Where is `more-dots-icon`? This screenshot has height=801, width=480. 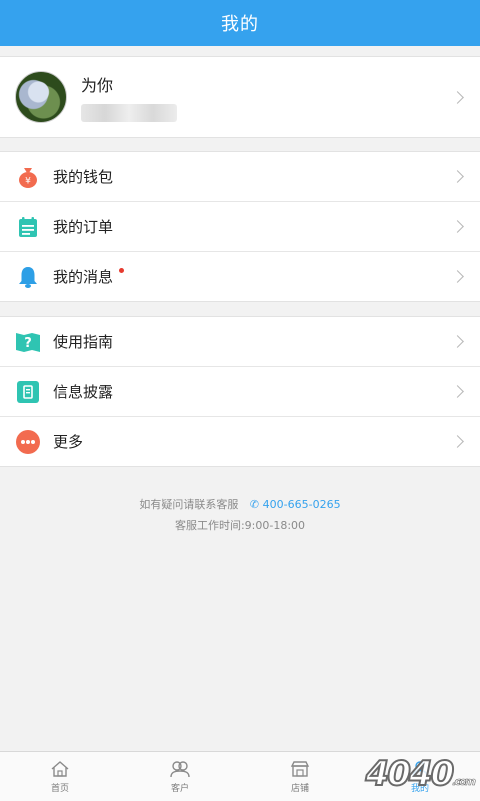
more-dots-icon is located at coordinates (28, 442).